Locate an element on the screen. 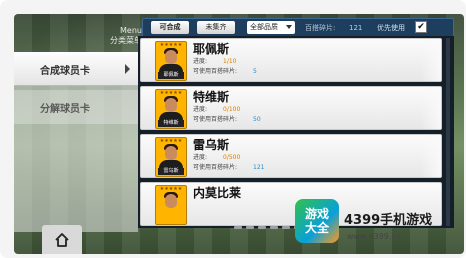 The height and width of the screenshot is (258, 466). priority-use-checkbox: ✔ is located at coordinates (421, 27).